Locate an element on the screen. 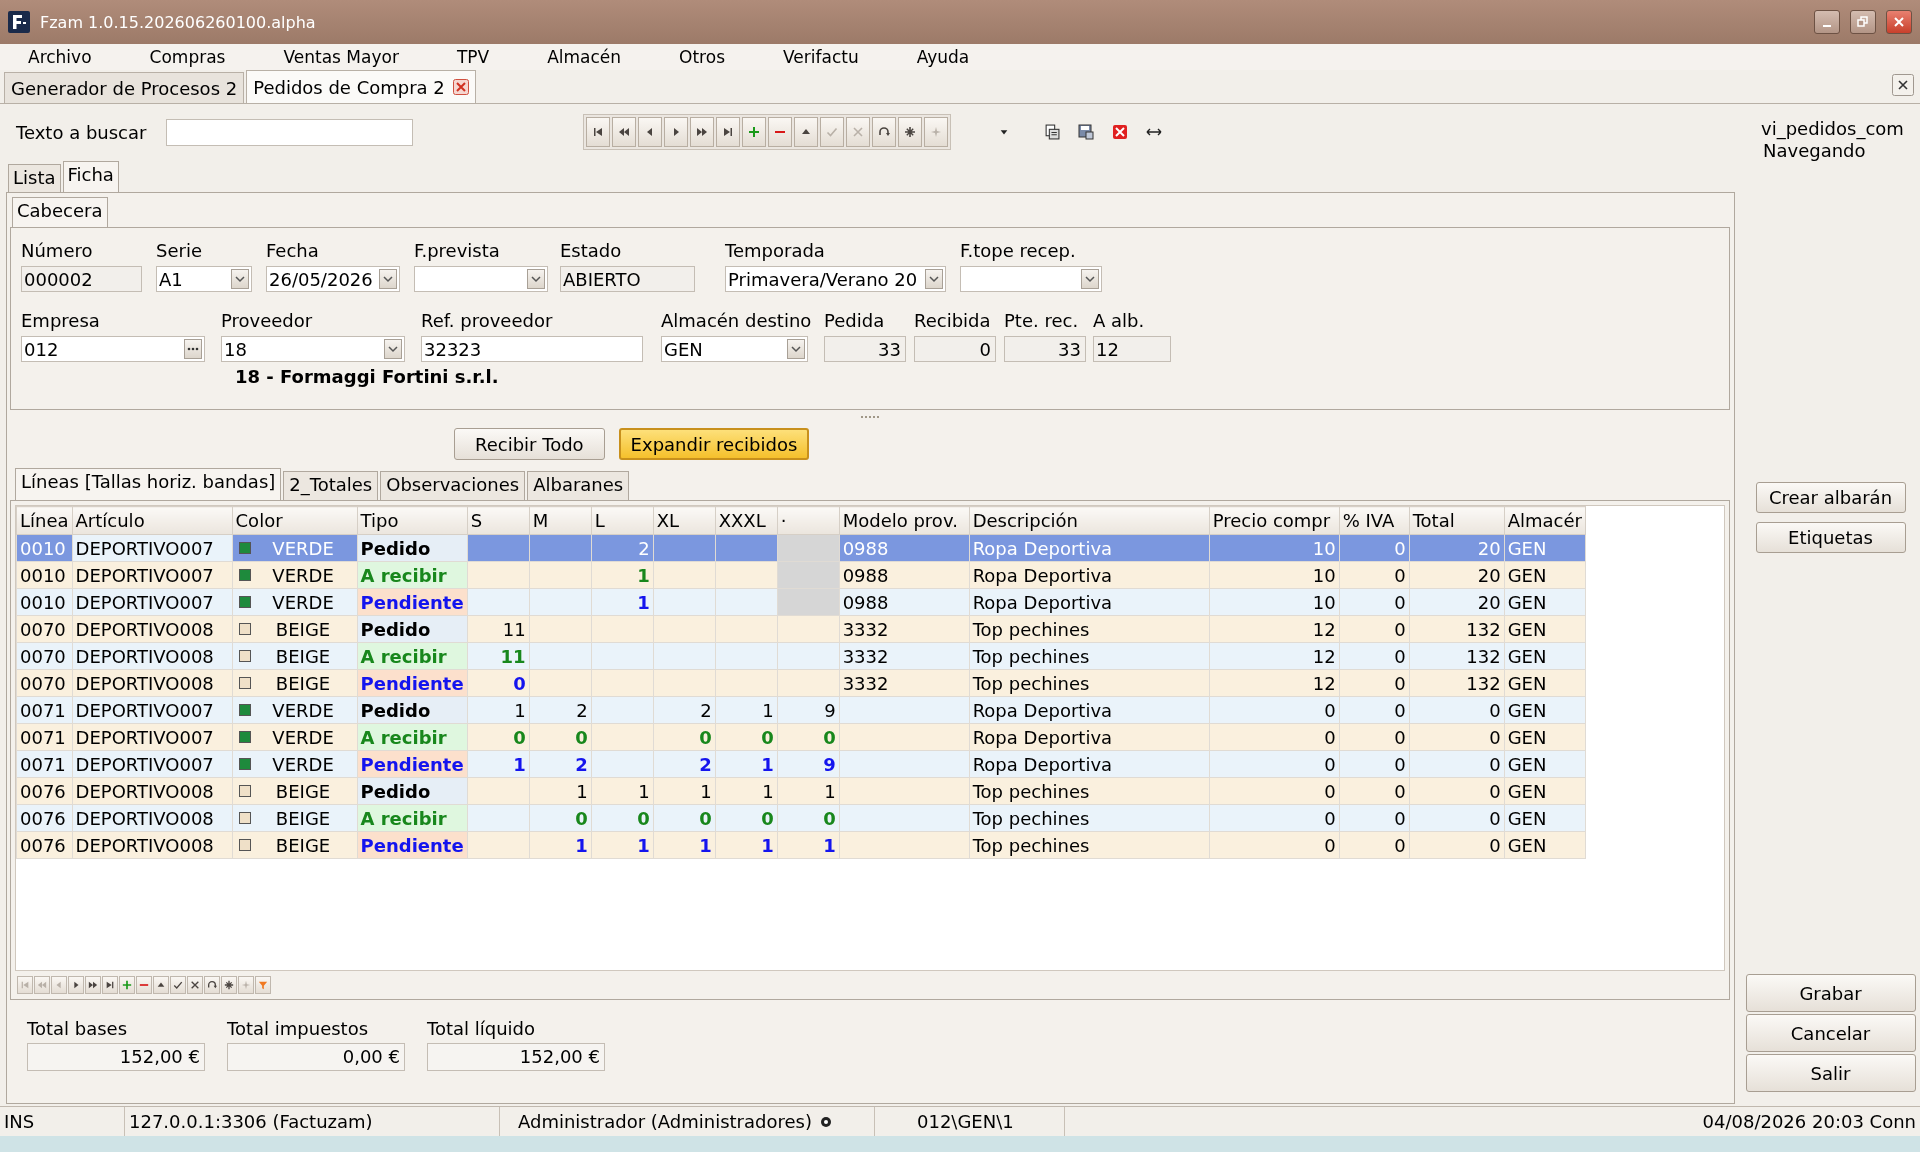 This screenshot has width=1920, height=1152. double-arrow-icon is located at coordinates (1154, 132).